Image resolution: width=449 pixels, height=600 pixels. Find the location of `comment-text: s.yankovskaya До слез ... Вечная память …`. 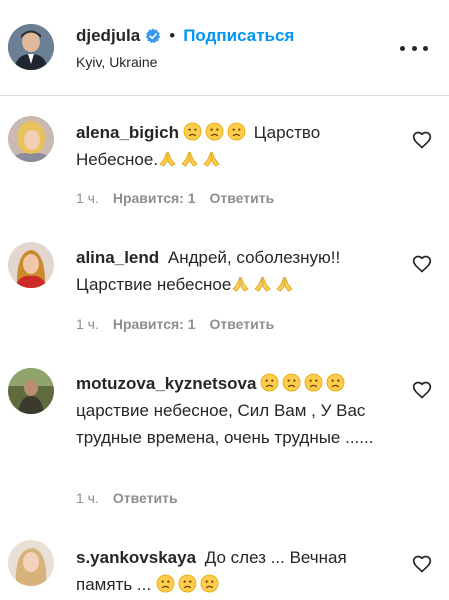

comment-text: s.yankovskaya До слез ... Вечная память … is located at coordinates (231, 571).